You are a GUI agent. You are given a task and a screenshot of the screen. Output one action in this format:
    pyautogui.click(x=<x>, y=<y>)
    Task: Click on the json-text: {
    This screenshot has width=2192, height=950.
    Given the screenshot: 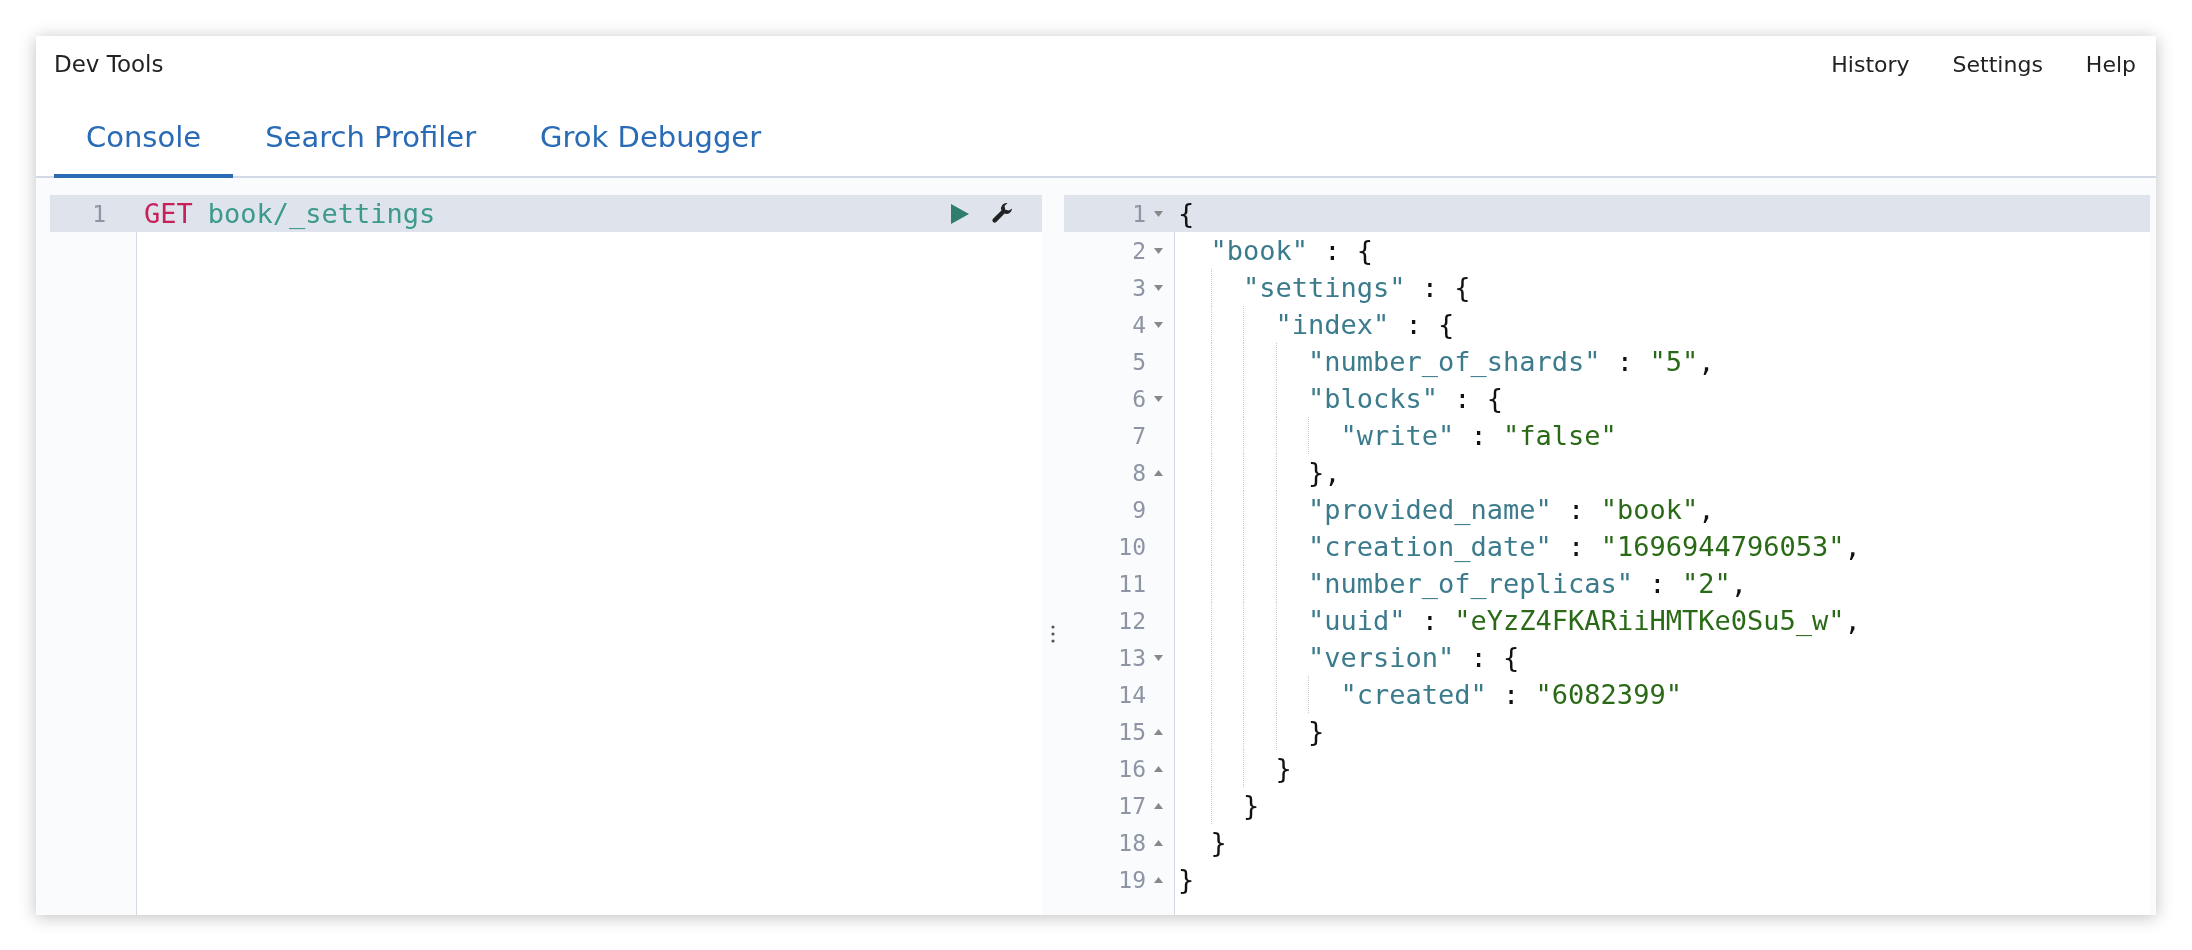 What is the action you would take?
    pyautogui.click(x=1186, y=214)
    